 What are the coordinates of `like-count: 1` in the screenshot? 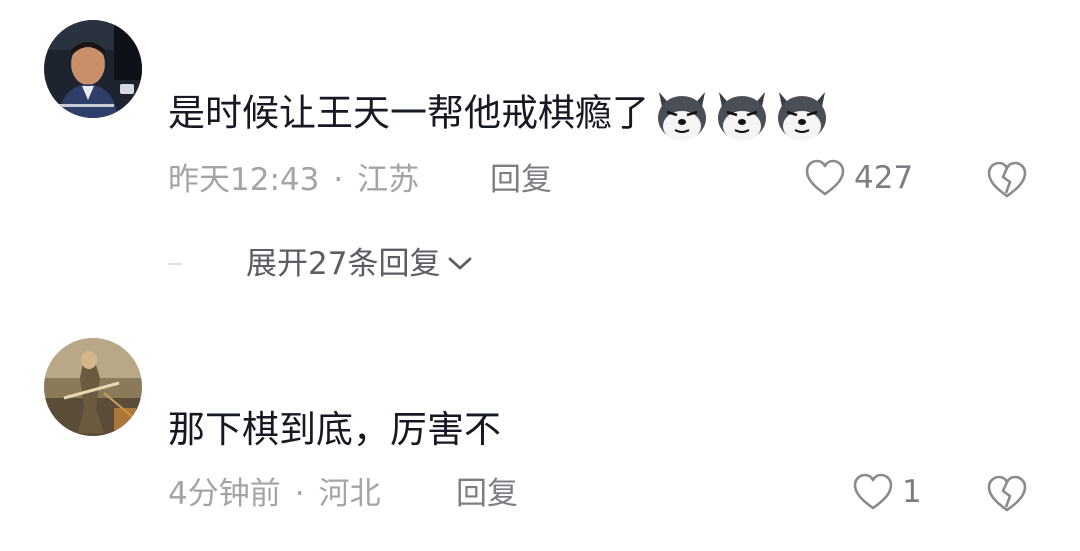 It's located at (912, 492).